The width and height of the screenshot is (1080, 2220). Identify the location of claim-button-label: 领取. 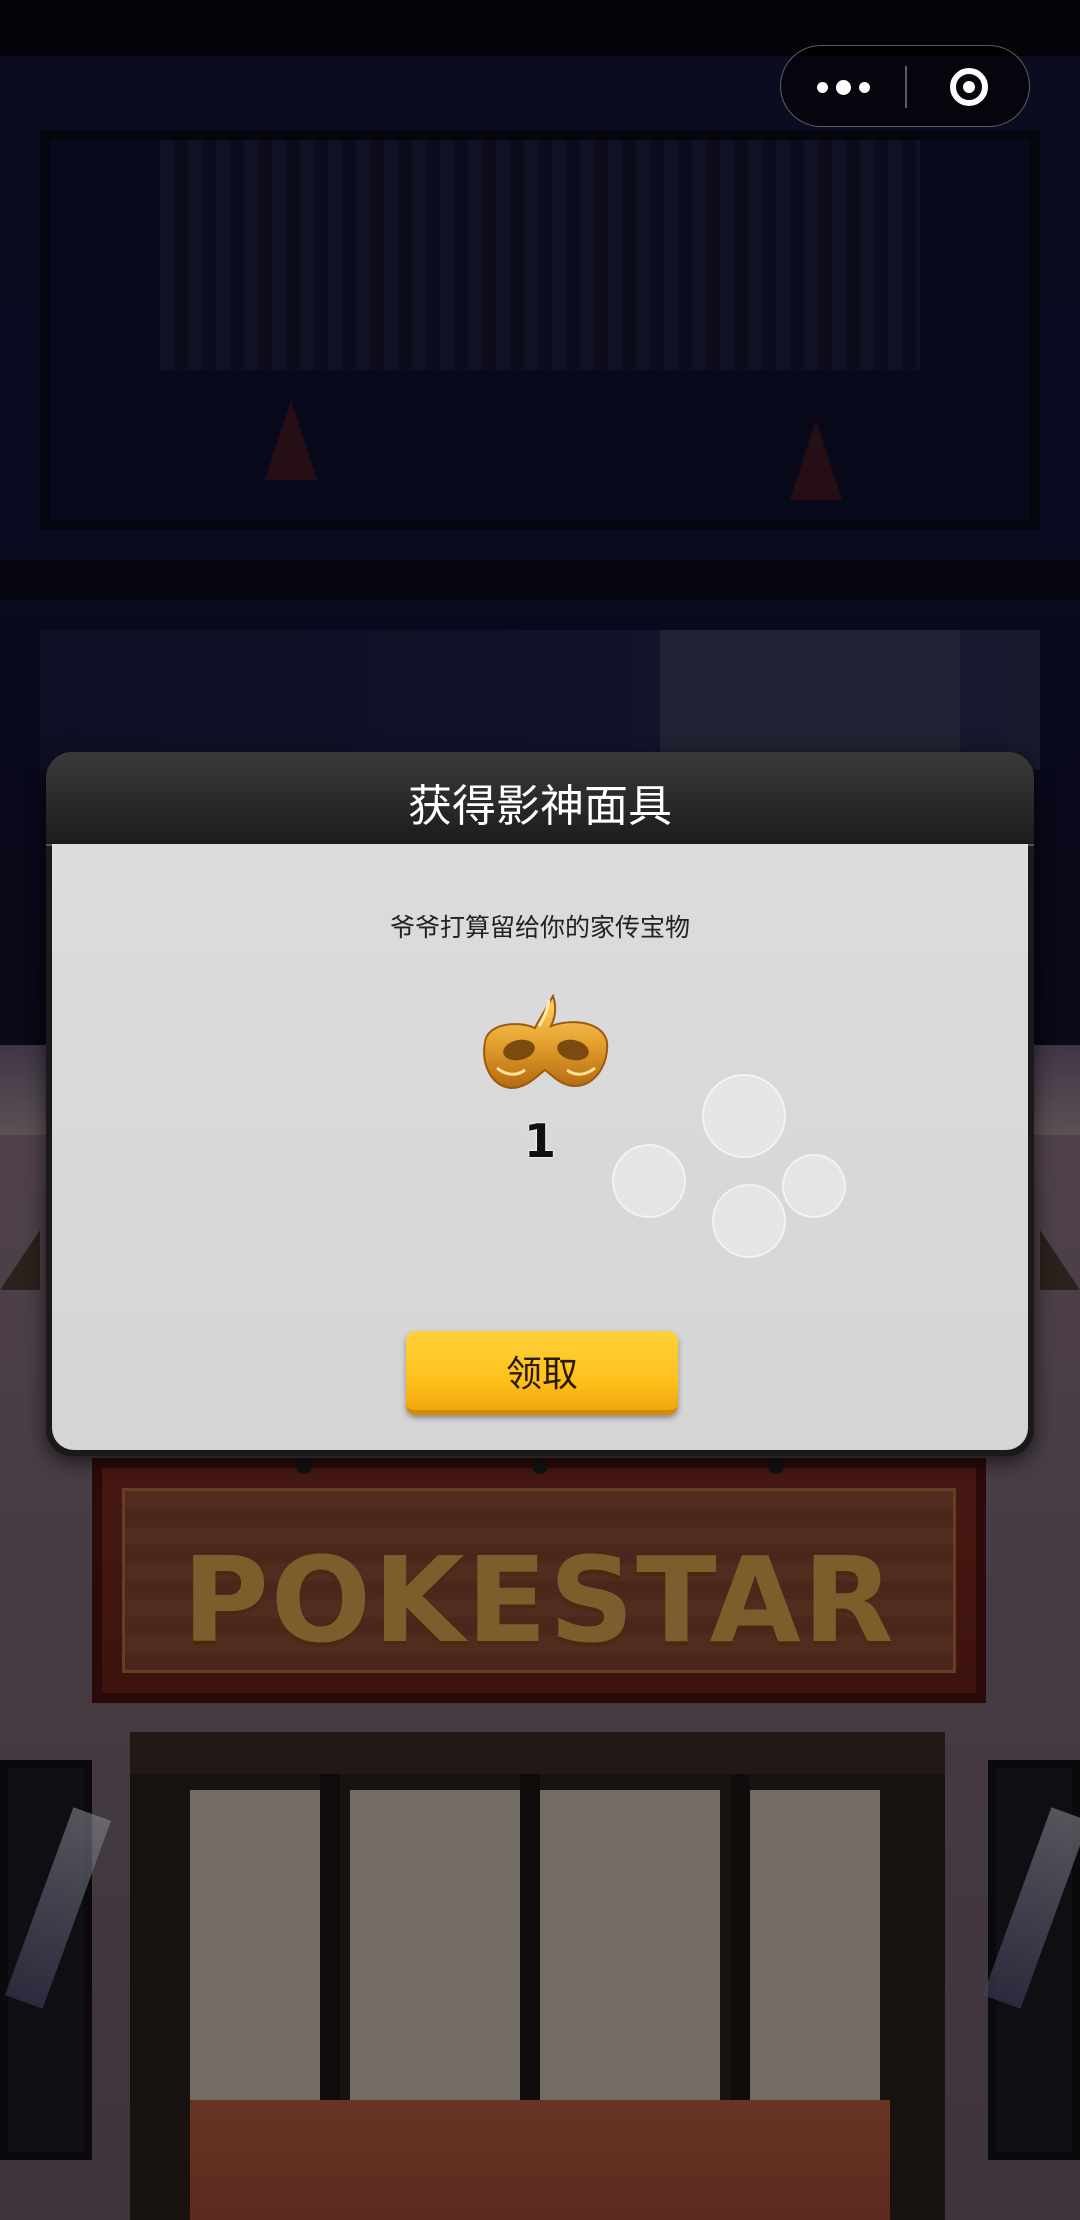
(541, 1374).